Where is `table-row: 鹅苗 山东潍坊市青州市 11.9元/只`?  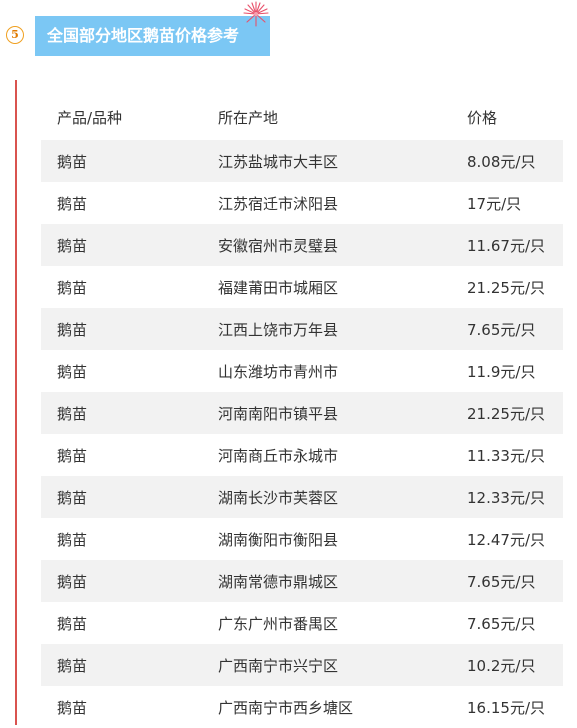
table-row: 鹅苗 山东潍坊市青州市 11.9元/只 is located at coordinates (302, 371).